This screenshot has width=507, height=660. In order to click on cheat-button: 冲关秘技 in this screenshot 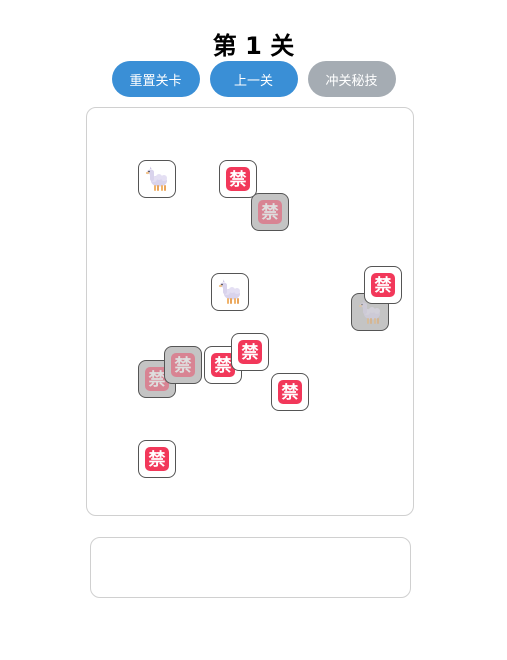, I will do `click(351, 79)`.